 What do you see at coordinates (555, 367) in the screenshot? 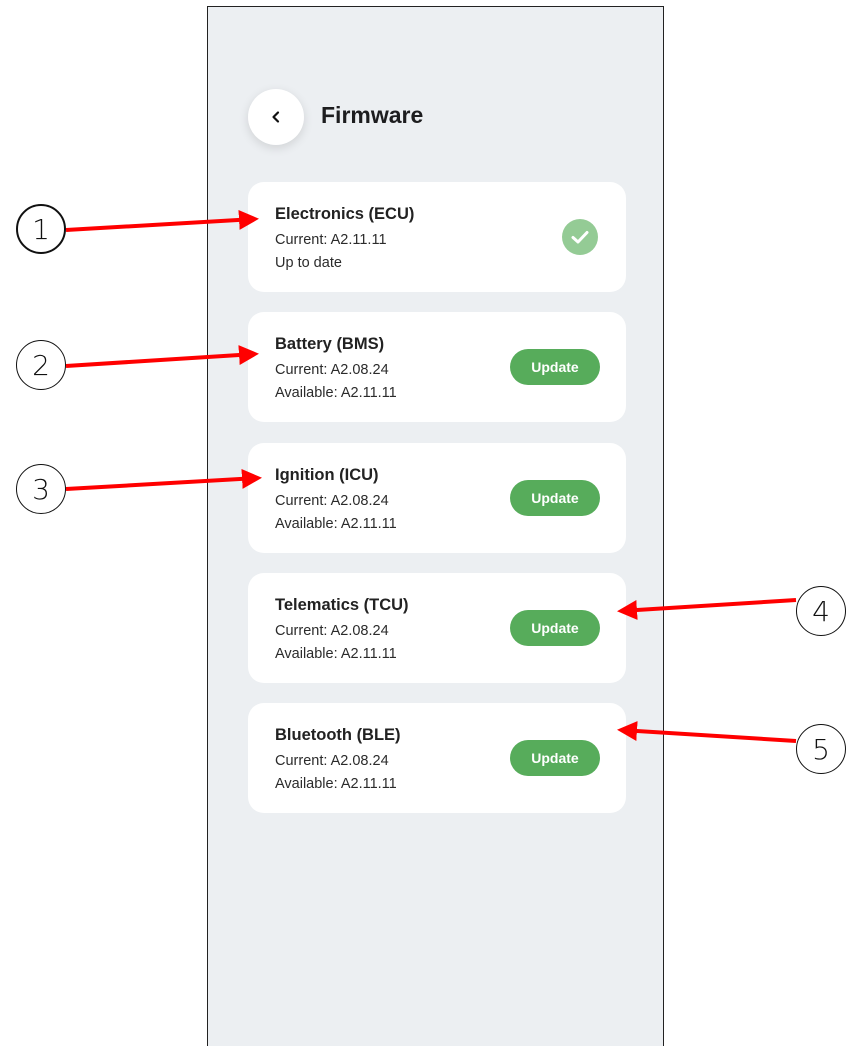
I see `update-button-bms: Update` at bounding box center [555, 367].